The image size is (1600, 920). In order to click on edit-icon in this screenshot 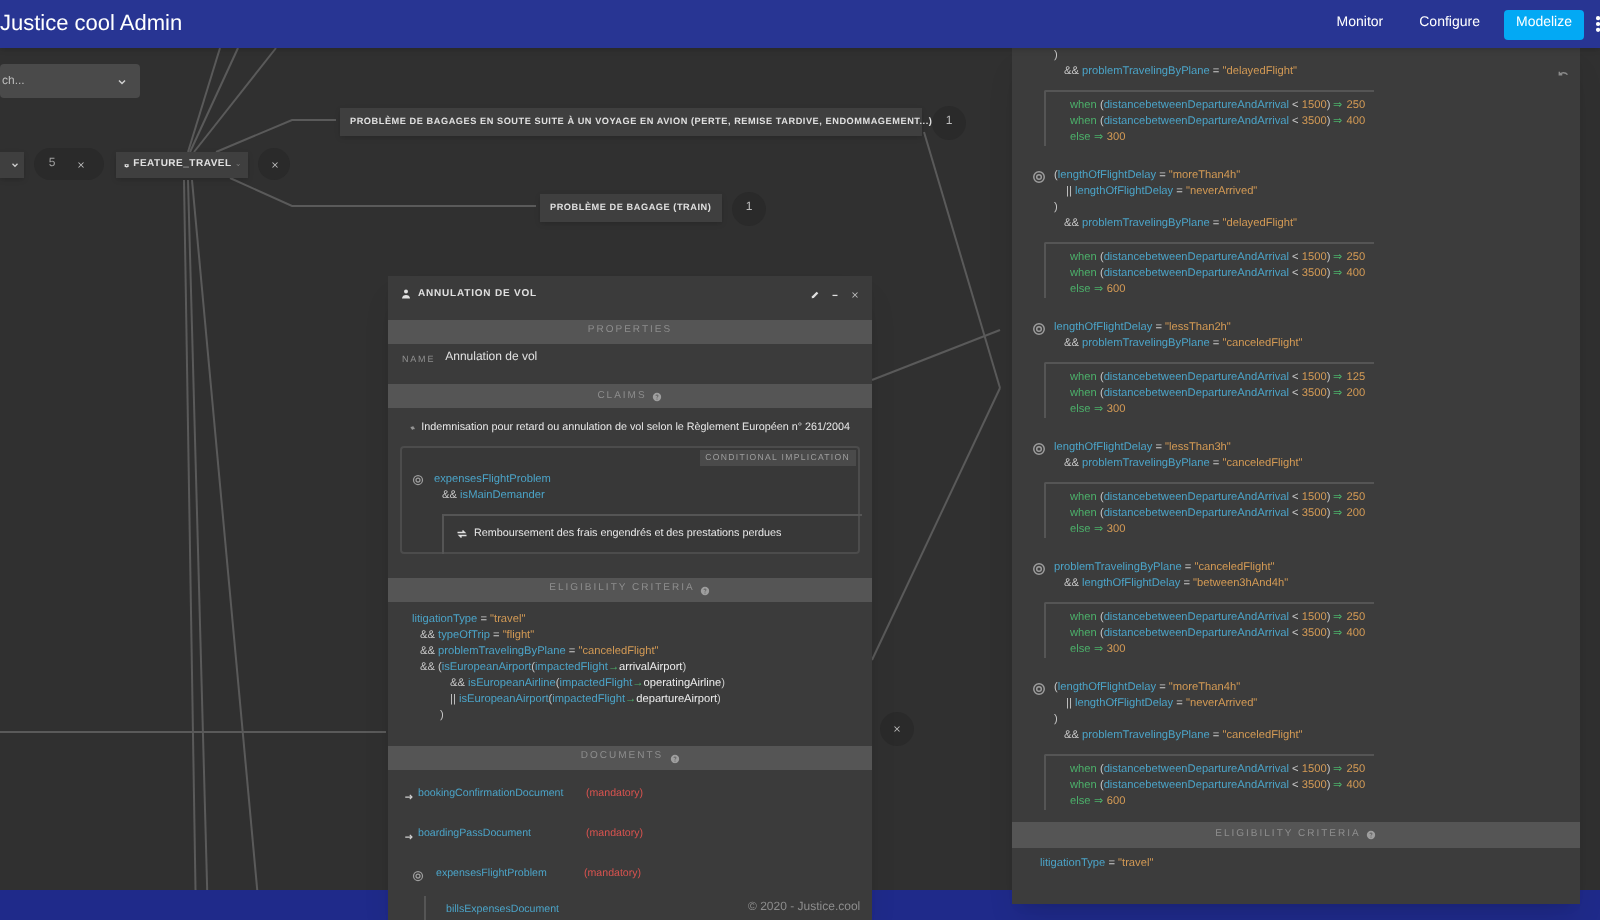, I will do `click(815, 294)`.